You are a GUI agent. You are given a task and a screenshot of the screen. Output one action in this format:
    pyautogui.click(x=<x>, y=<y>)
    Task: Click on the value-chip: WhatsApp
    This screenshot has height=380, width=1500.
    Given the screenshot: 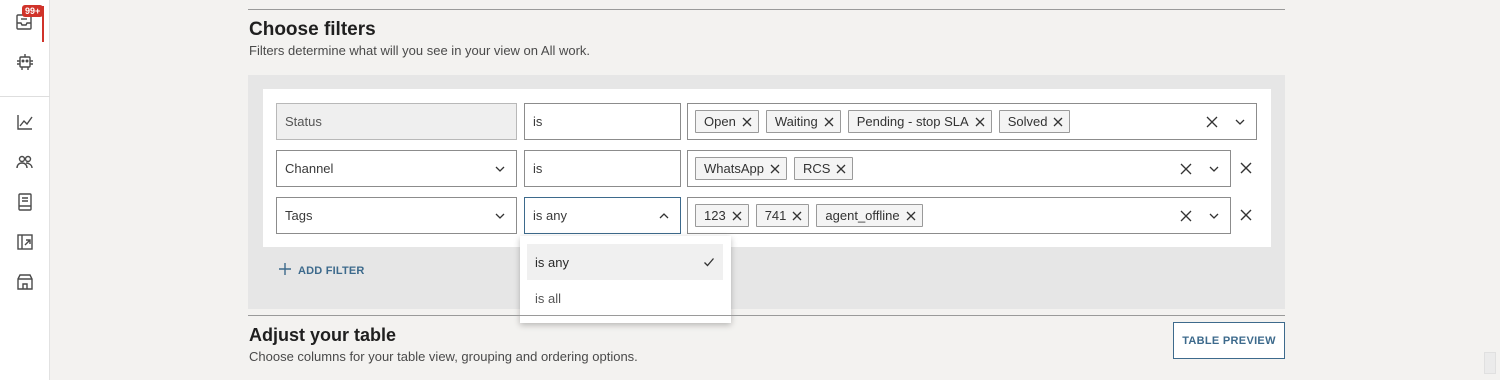 What is the action you would take?
    pyautogui.click(x=741, y=168)
    